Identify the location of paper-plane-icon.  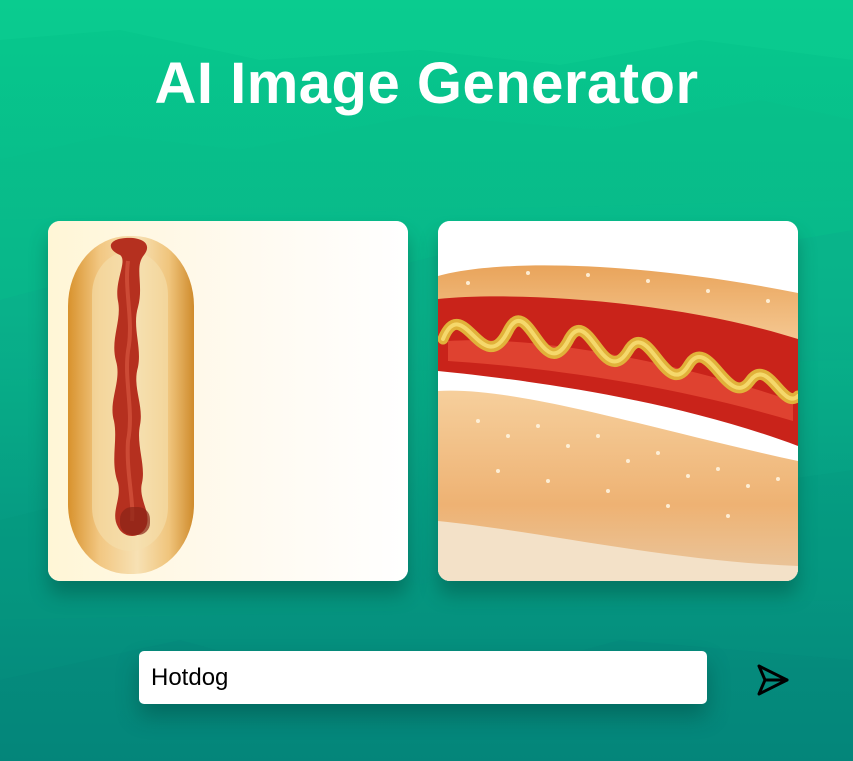
(773, 680).